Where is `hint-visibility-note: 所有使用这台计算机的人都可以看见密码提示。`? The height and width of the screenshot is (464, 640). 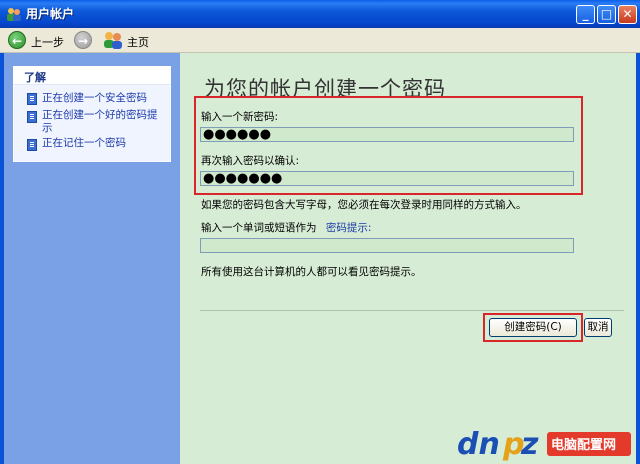 hint-visibility-note: 所有使用这台计算机的人都可以看见密码提示。 is located at coordinates (311, 272).